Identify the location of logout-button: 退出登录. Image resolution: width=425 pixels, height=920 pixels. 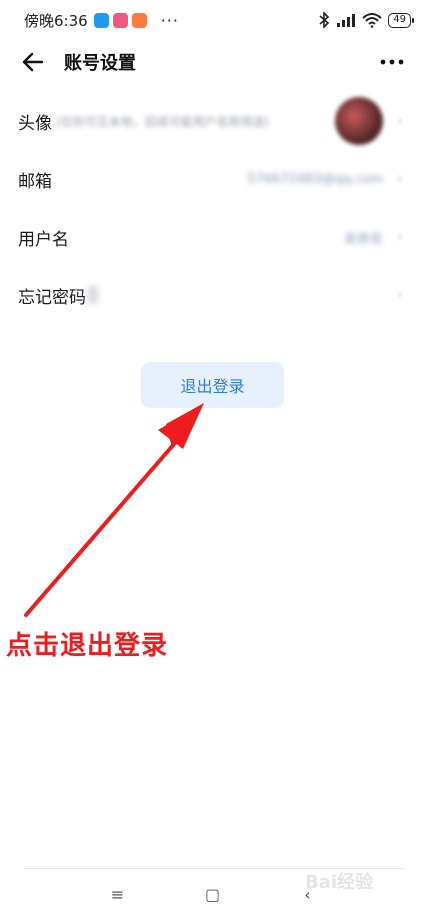
(212, 385).